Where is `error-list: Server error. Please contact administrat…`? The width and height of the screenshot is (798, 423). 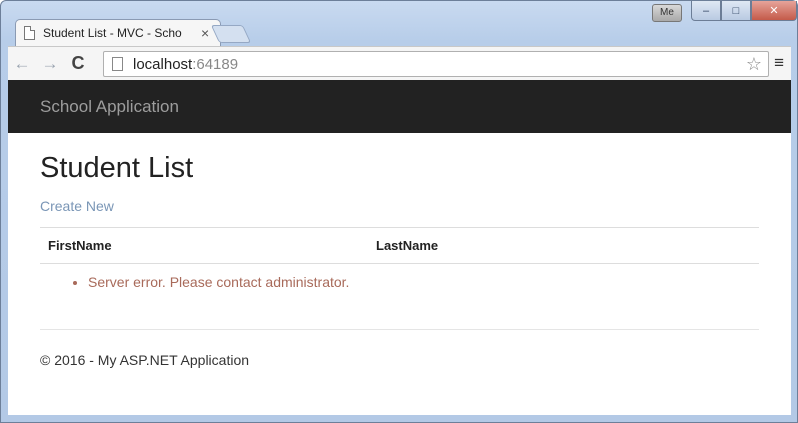 error-list: Server error. Please contact administrat… is located at coordinates (399, 282).